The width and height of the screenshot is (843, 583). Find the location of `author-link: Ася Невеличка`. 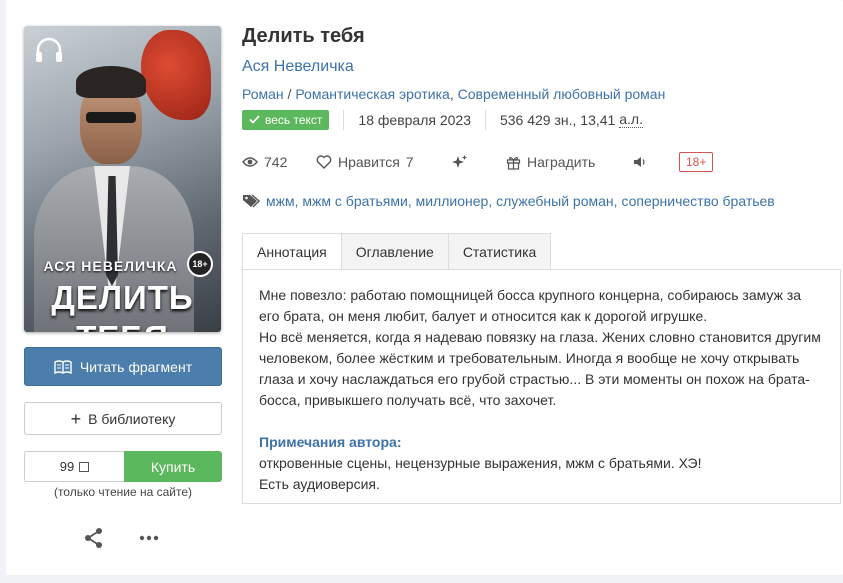

author-link: Ася Невеличка is located at coordinates (298, 67).